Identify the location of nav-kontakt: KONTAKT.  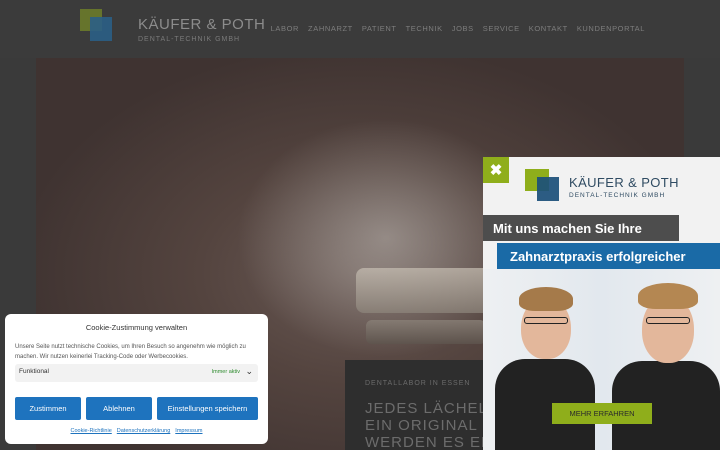
(548, 28).